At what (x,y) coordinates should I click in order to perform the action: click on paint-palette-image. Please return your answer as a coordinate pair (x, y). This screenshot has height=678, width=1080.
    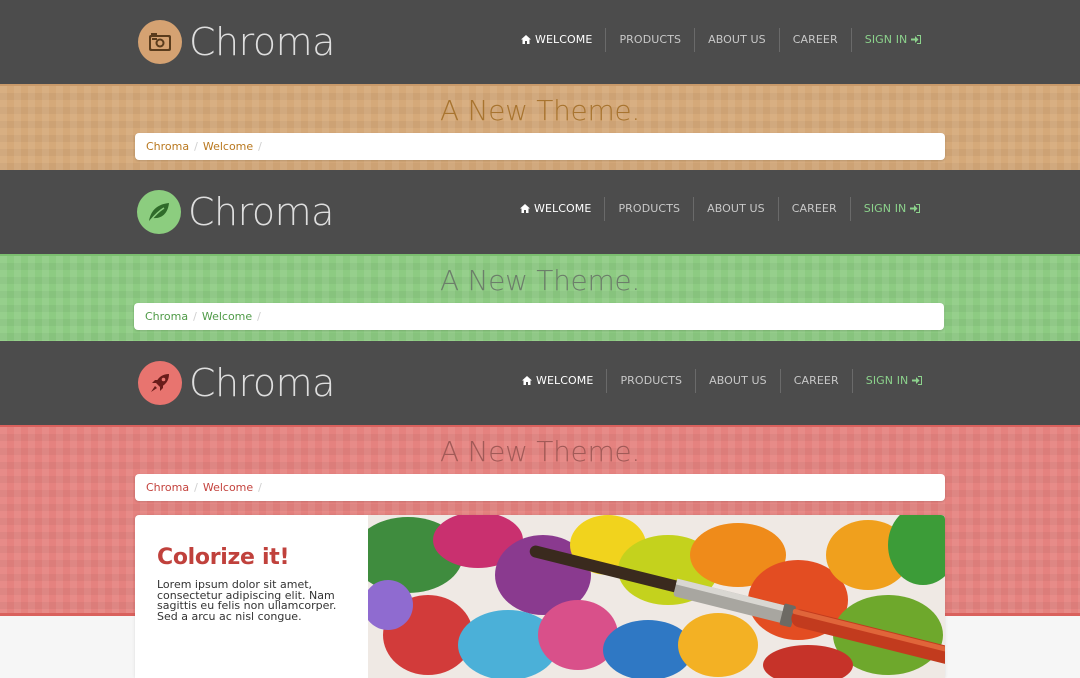
    Looking at the image, I should click on (656, 596).